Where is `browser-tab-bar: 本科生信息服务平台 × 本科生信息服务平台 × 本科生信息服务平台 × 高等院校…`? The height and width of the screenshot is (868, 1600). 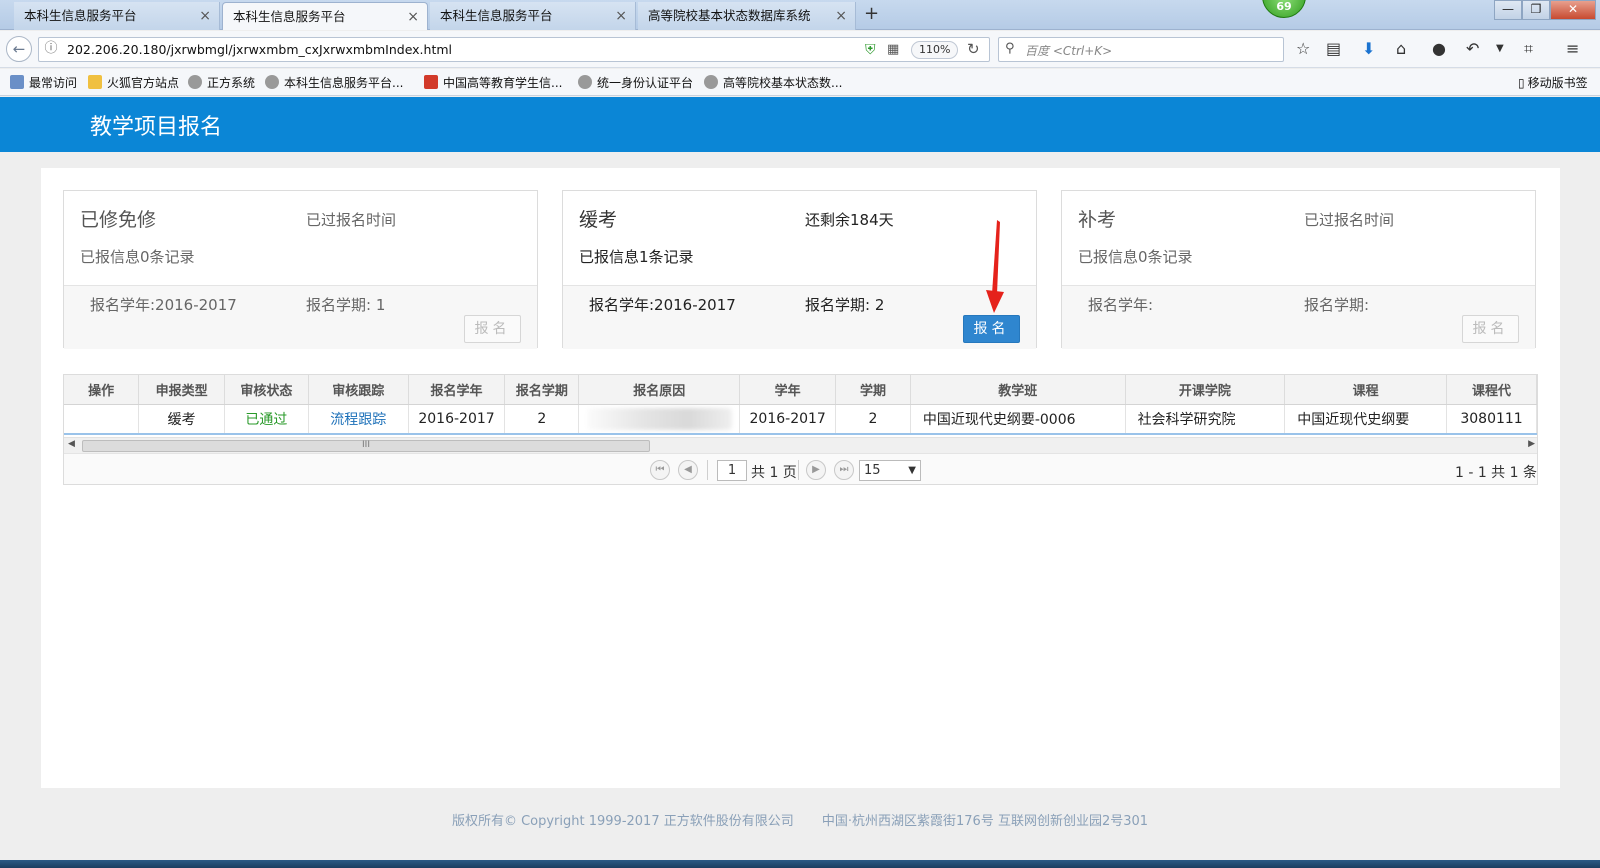 browser-tab-bar: 本科生信息服务平台 × 本科生信息服务平台 × 本科生信息服务平台 × 高等院校… is located at coordinates (800, 15).